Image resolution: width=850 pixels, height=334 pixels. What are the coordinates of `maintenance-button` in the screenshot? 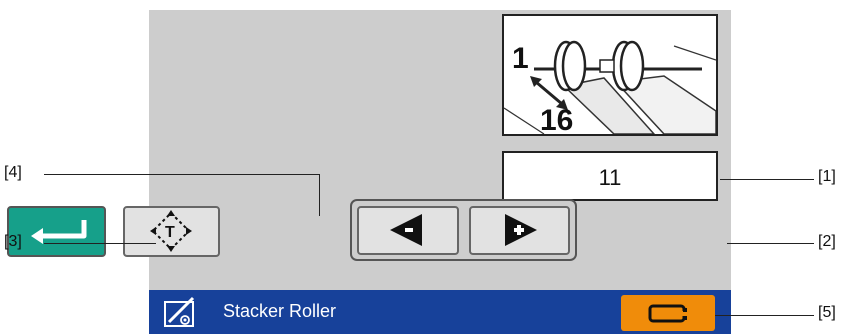 It's located at (668, 313).